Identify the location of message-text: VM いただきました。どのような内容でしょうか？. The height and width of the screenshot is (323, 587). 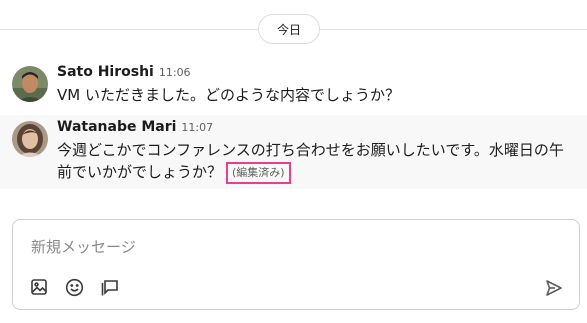
(228, 95).